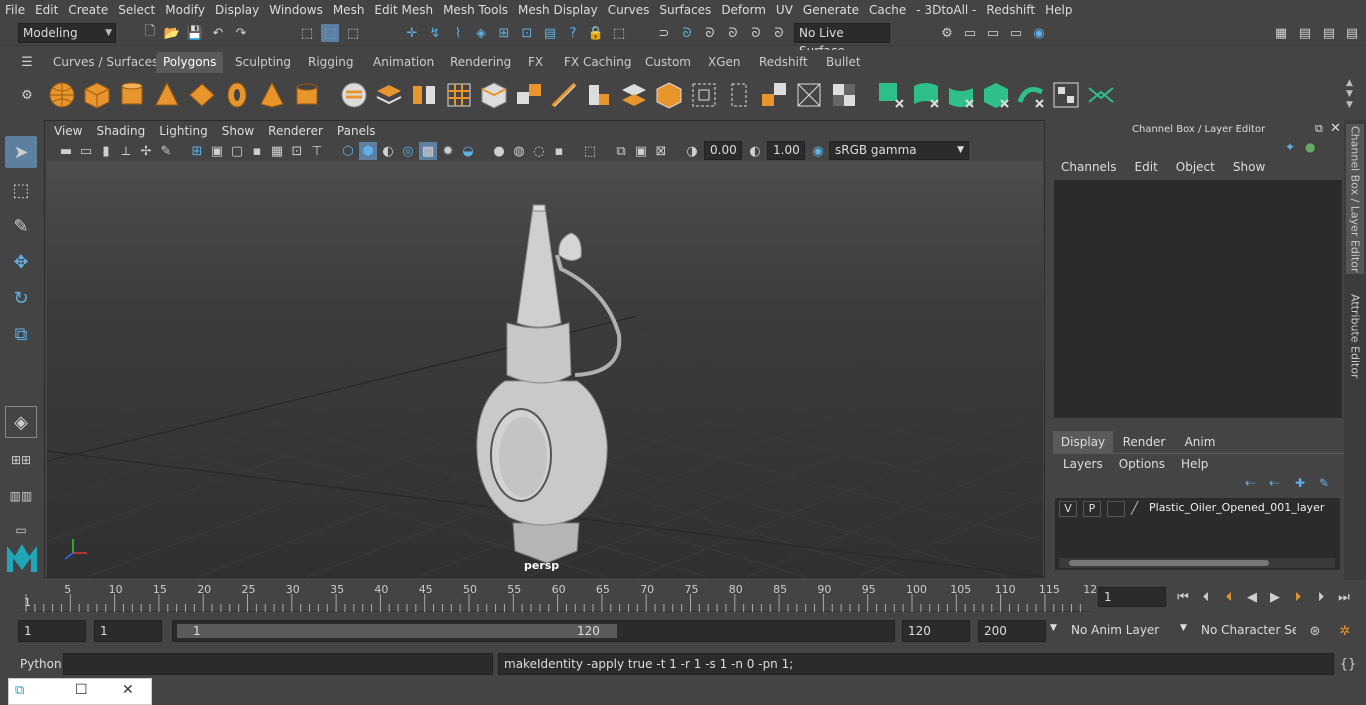  What do you see at coordinates (590, 151) in the screenshot?
I see `isolate-select-icon: ⬚` at bounding box center [590, 151].